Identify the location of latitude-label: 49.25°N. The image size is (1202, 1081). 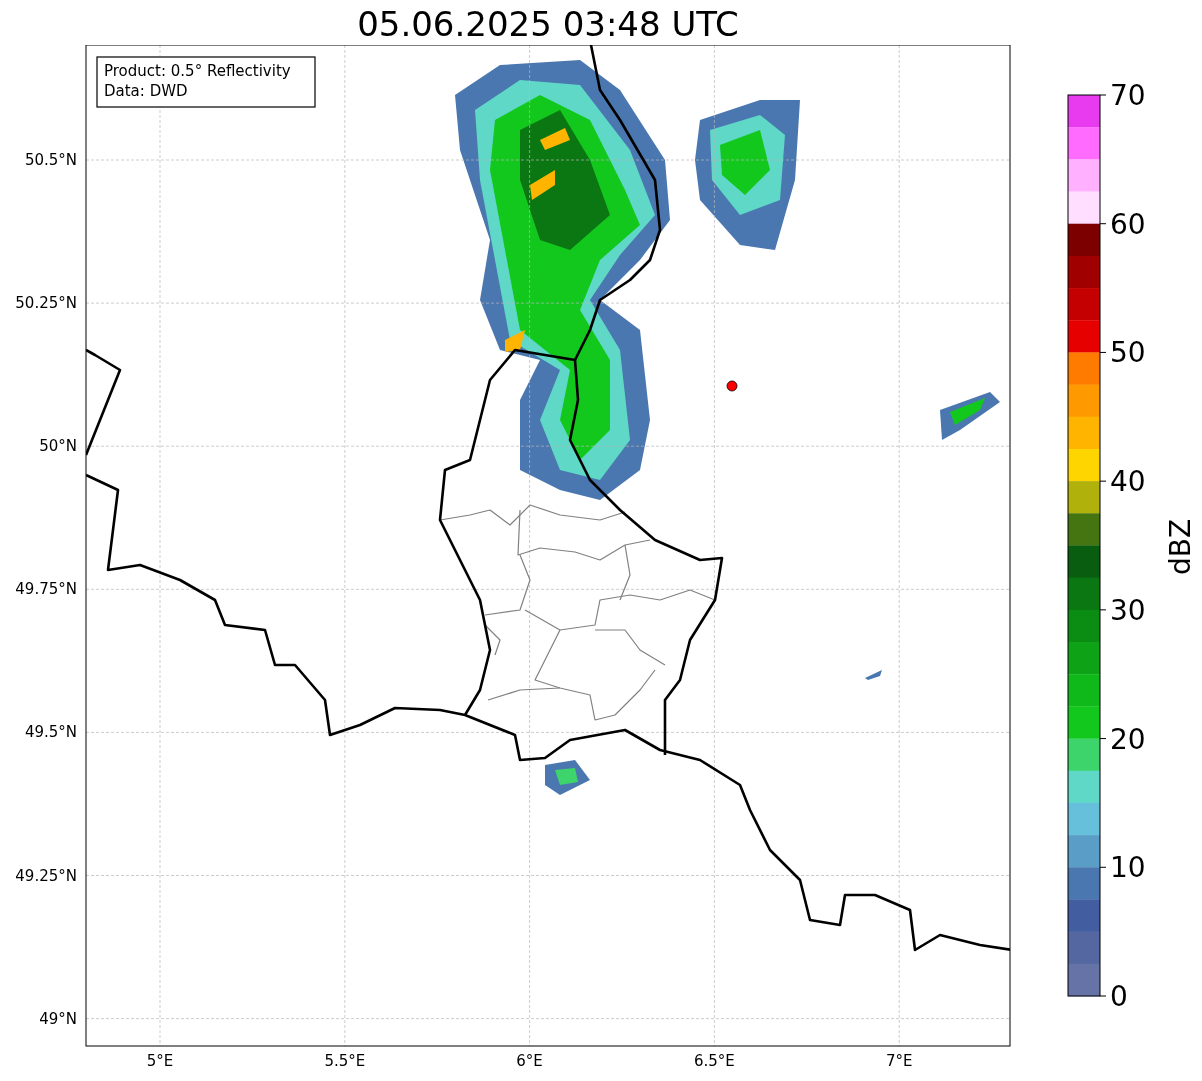
(46, 875).